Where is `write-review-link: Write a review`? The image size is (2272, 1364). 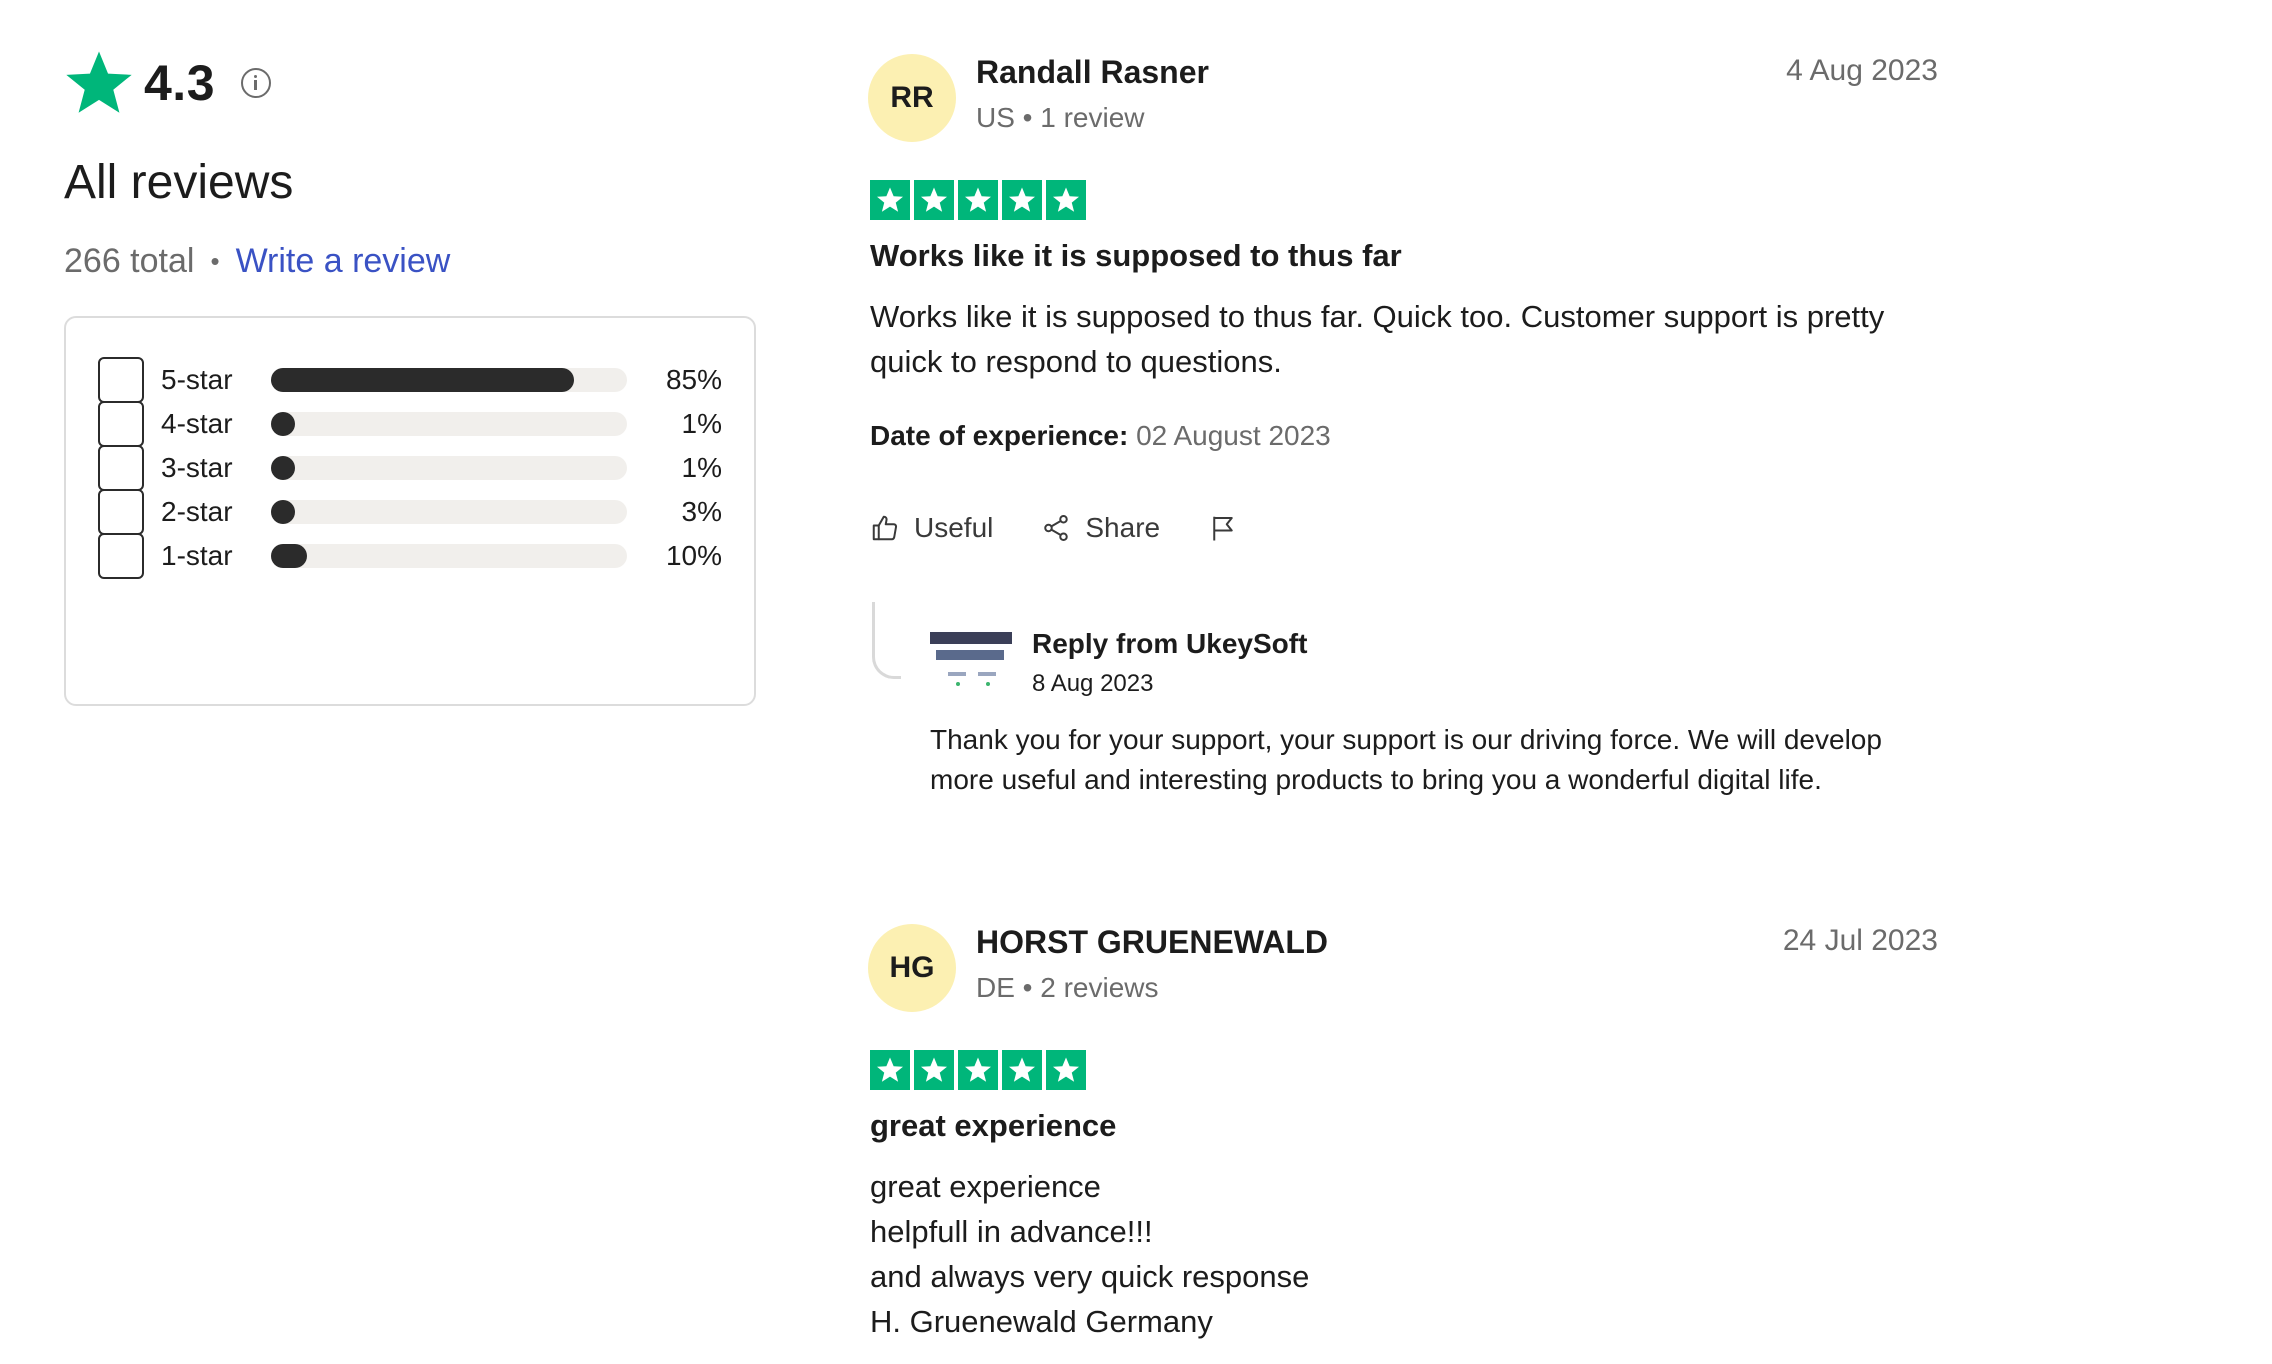
write-review-link: Write a review is located at coordinates (343, 261).